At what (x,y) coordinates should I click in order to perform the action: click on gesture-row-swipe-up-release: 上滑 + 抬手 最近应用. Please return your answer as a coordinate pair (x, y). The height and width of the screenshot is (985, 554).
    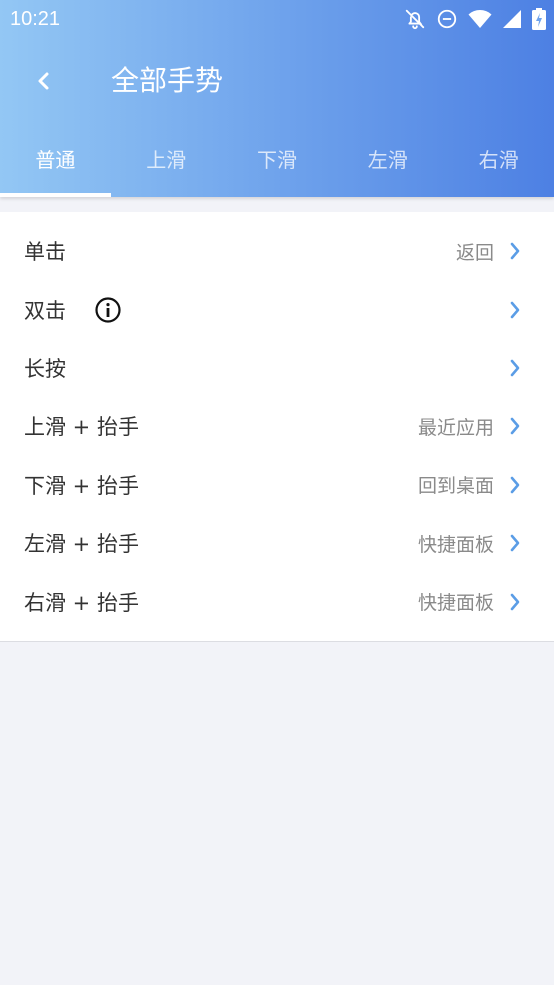
    Looking at the image, I should click on (277, 426).